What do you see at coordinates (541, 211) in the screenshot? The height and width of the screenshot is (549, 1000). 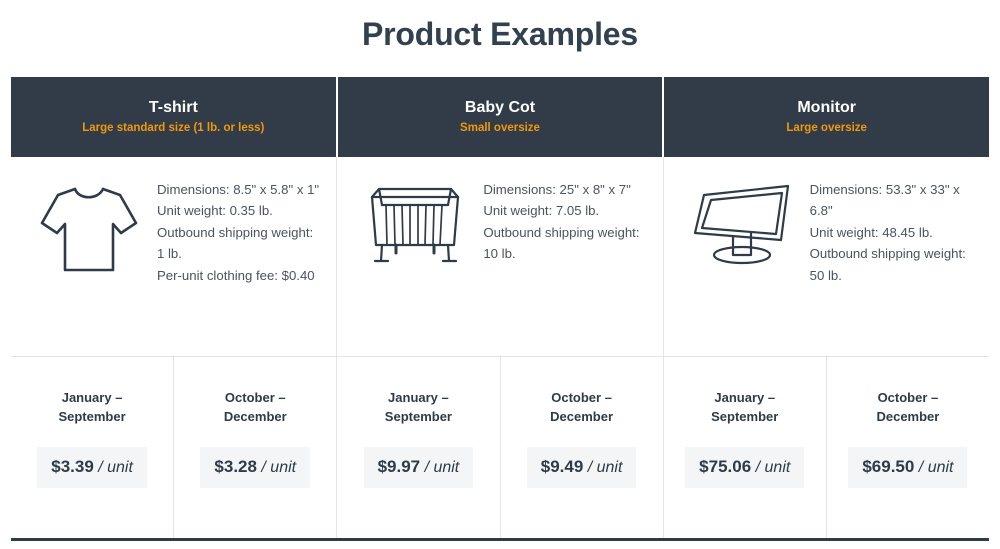 I see `spec-line: Unit weight: 7.05 lb.` at bounding box center [541, 211].